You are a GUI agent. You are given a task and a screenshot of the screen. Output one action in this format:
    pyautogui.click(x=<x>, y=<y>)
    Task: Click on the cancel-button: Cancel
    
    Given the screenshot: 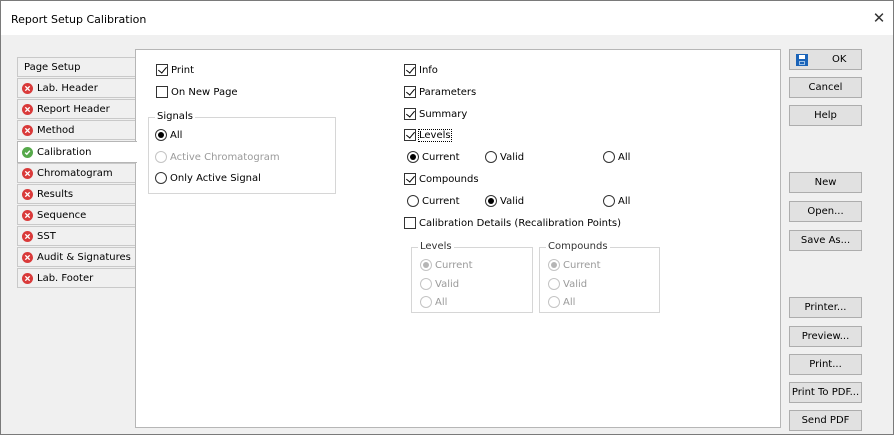 What is the action you would take?
    pyautogui.click(x=825, y=87)
    